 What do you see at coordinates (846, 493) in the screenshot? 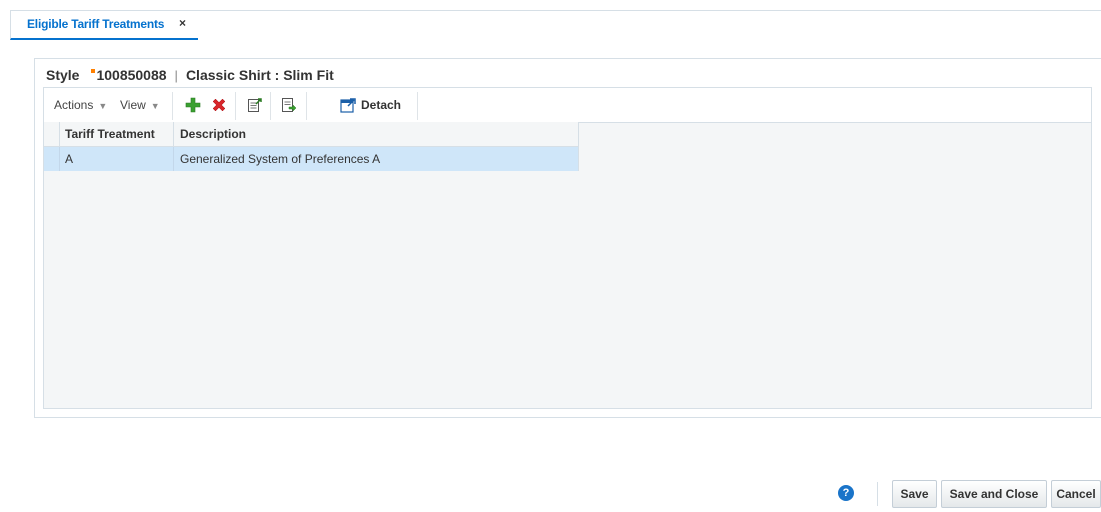
I see `help-icon: ?` at bounding box center [846, 493].